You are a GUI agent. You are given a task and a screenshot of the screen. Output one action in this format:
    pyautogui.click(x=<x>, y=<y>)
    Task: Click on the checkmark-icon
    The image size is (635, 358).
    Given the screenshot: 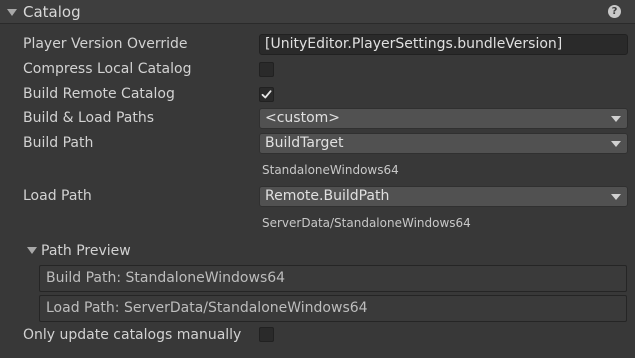 What is the action you would take?
    pyautogui.click(x=266, y=94)
    